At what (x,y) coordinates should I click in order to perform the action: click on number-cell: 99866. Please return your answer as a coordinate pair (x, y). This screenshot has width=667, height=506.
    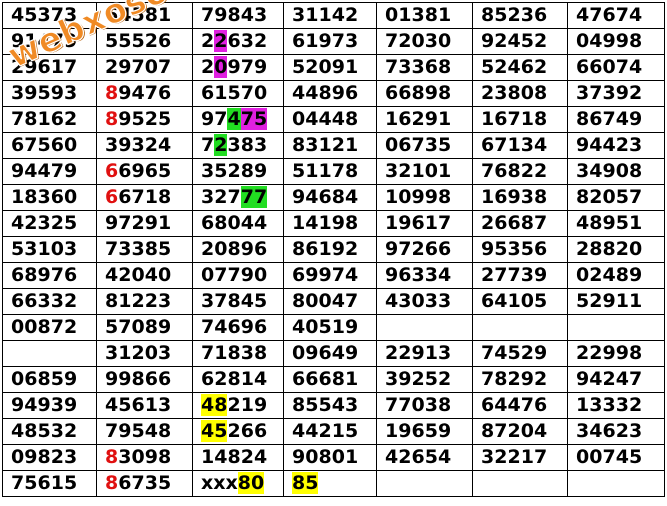
    Looking at the image, I should click on (144, 379).